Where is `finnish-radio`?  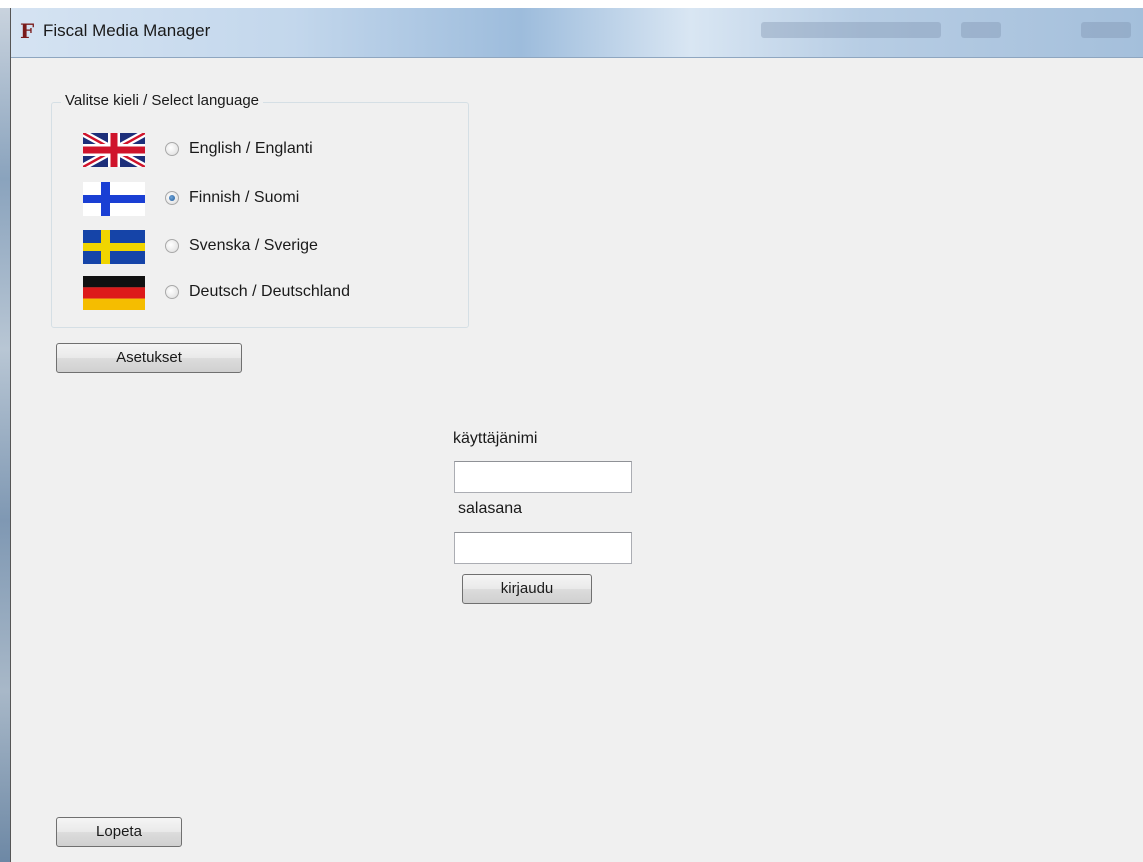 finnish-radio is located at coordinates (172, 198).